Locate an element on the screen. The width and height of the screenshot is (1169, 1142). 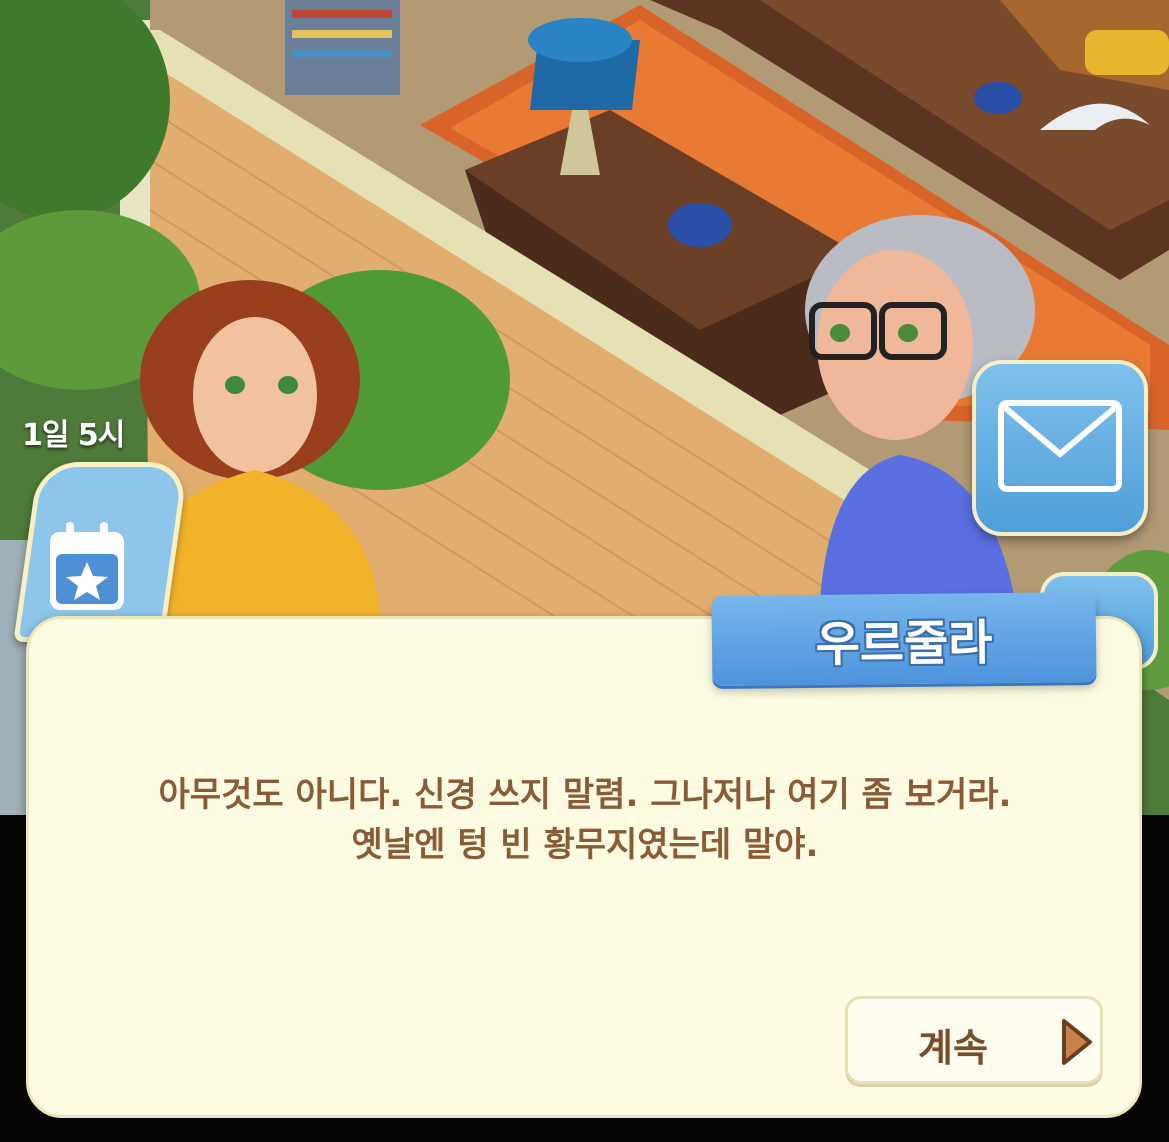
envelope-icon is located at coordinates (1060, 446).